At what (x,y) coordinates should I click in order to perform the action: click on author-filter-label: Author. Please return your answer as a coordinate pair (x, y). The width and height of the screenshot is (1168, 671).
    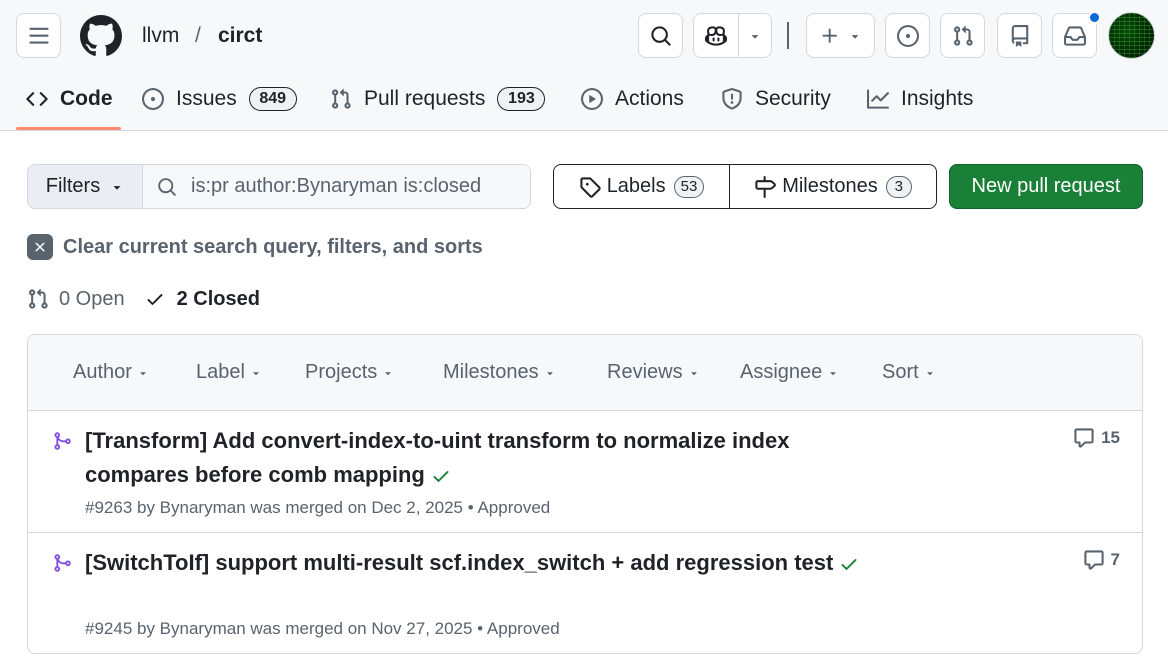
    Looking at the image, I should click on (102, 372).